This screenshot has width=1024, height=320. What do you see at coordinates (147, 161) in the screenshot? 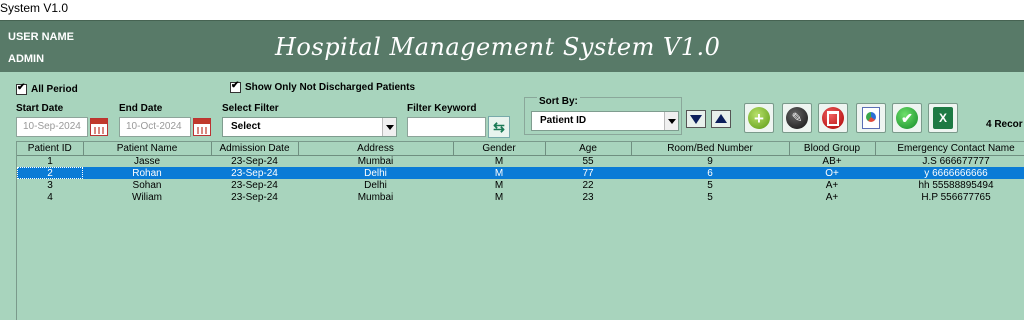
I see `cell-patient-name: Jasse` at bounding box center [147, 161].